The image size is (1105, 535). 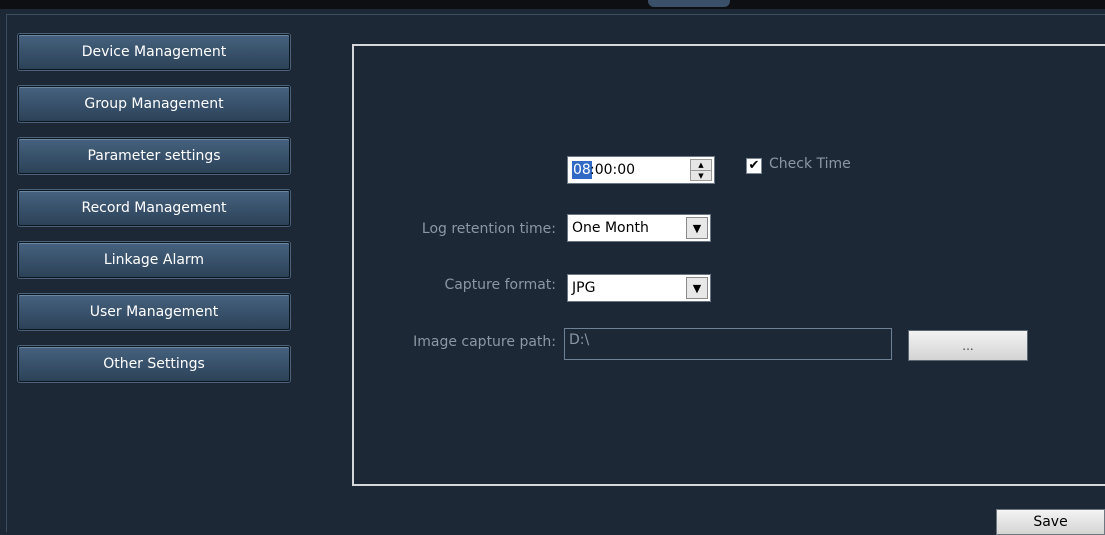 I want to click on nav-parameter-settings-button: Parameter settings, so click(x=154, y=156).